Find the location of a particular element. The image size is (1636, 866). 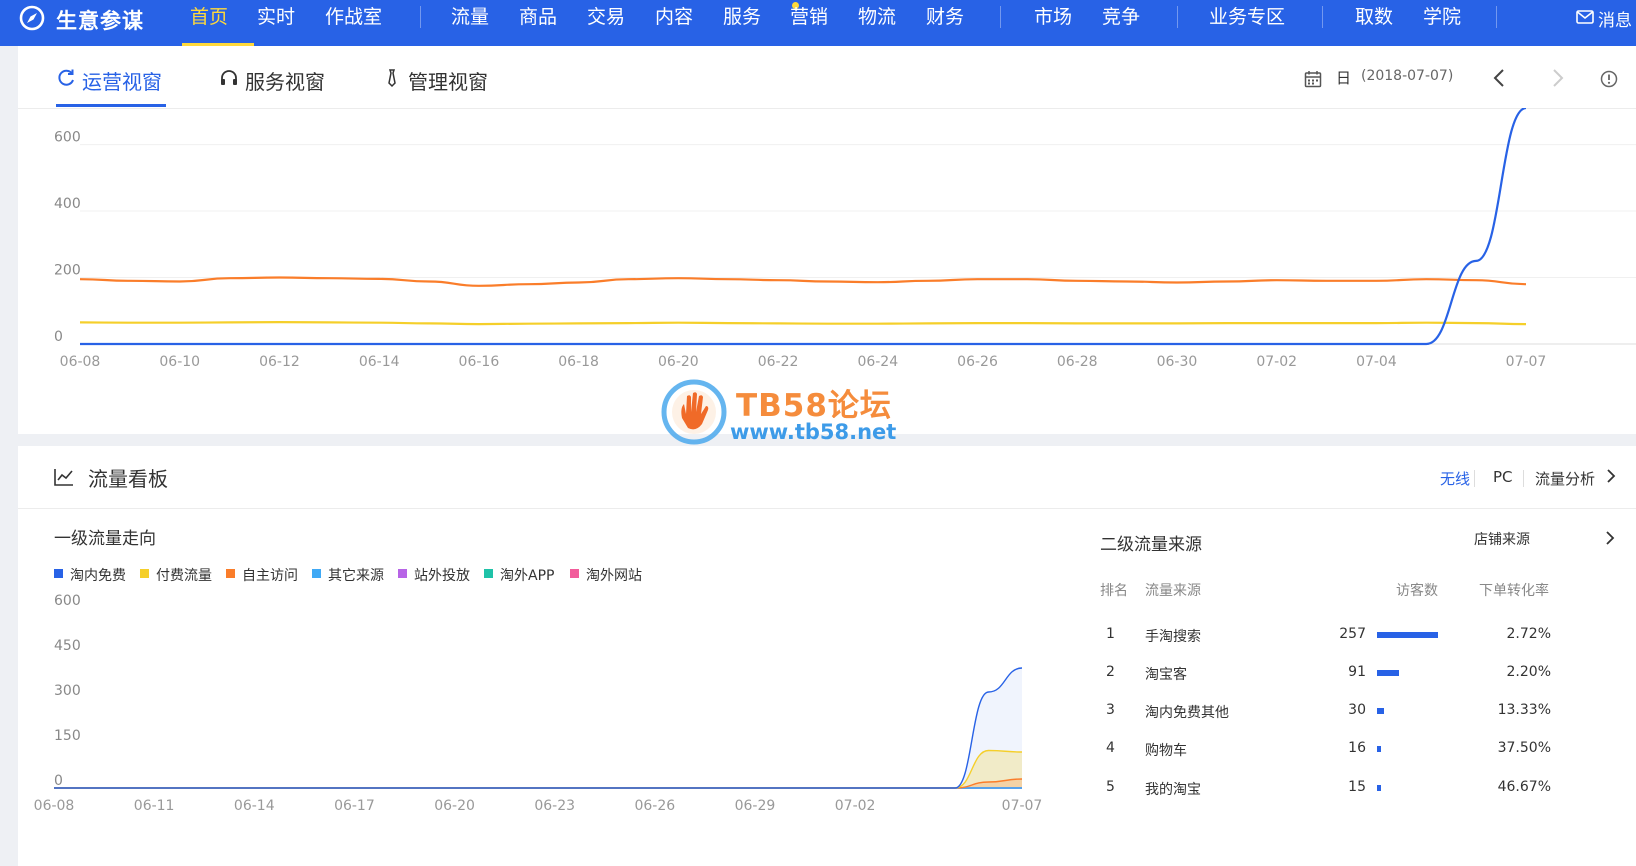

messages-link: 消息 is located at coordinates (1615, 18).